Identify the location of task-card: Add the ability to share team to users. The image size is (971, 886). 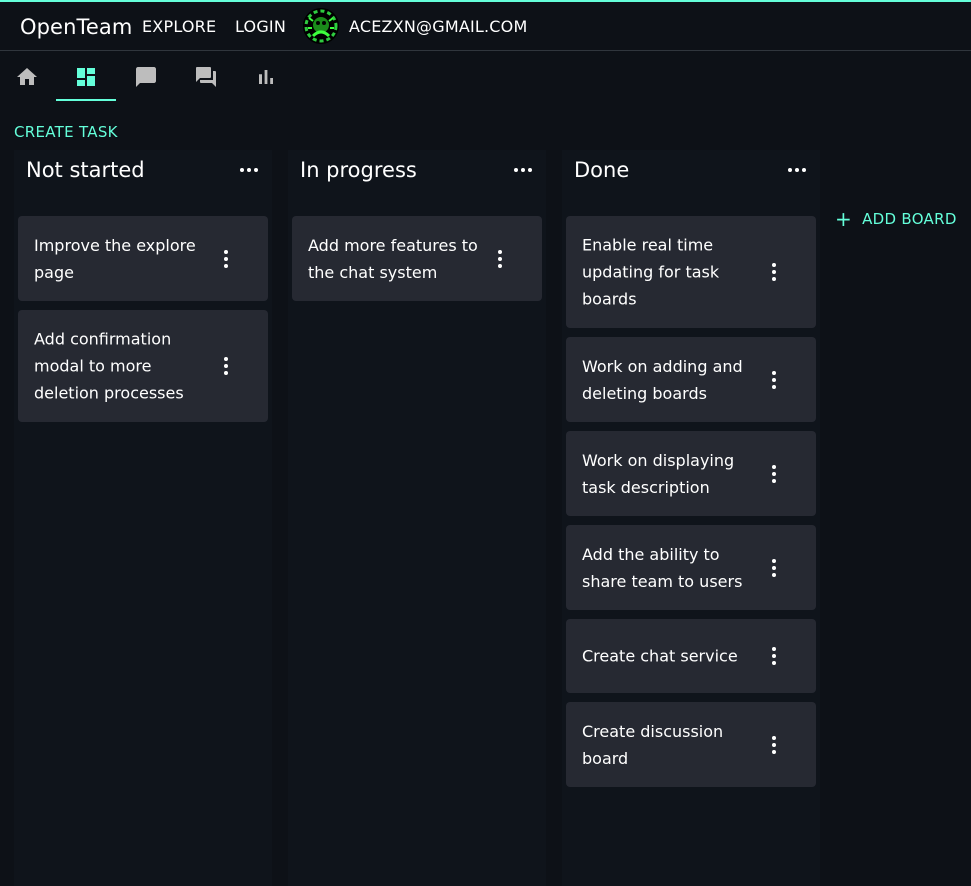
(691, 567).